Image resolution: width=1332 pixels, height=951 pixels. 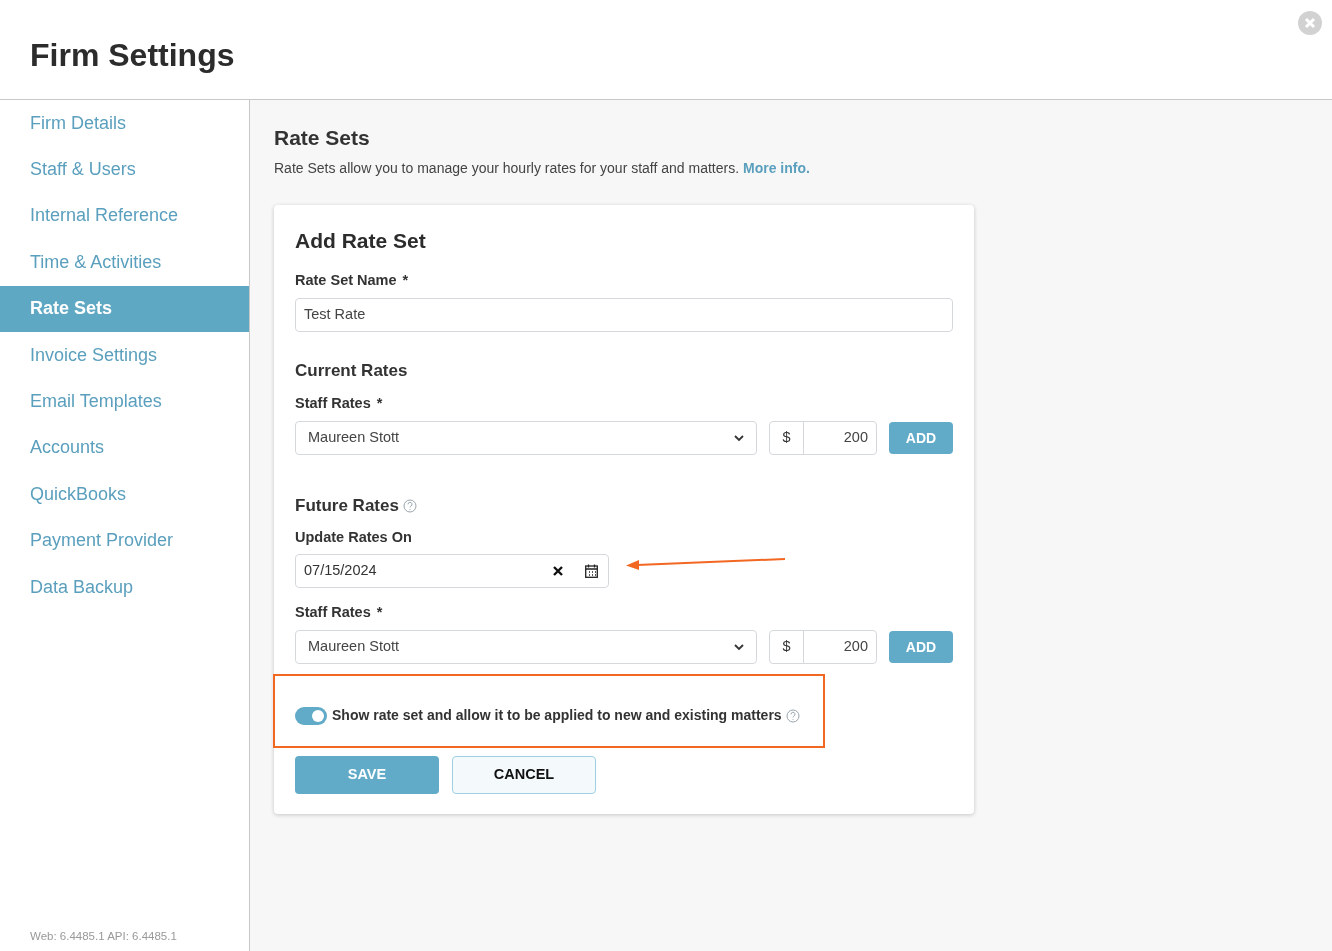 I want to click on field-label: Update Rates On, so click(x=354, y=537).